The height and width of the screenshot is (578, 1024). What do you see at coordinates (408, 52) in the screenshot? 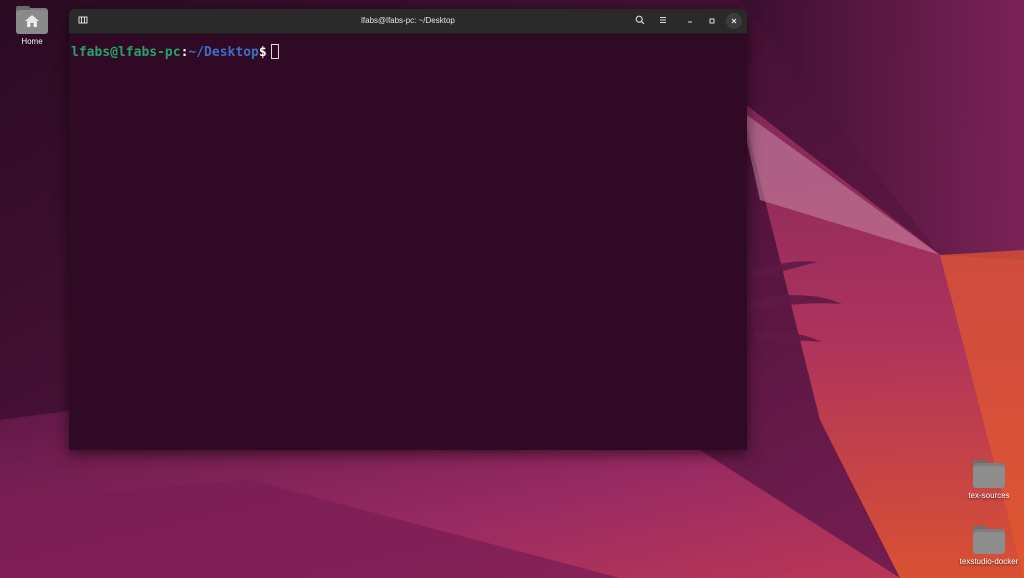
I see `prompt-line: lfabs@lfabs-pc:~/Desktop$` at bounding box center [408, 52].